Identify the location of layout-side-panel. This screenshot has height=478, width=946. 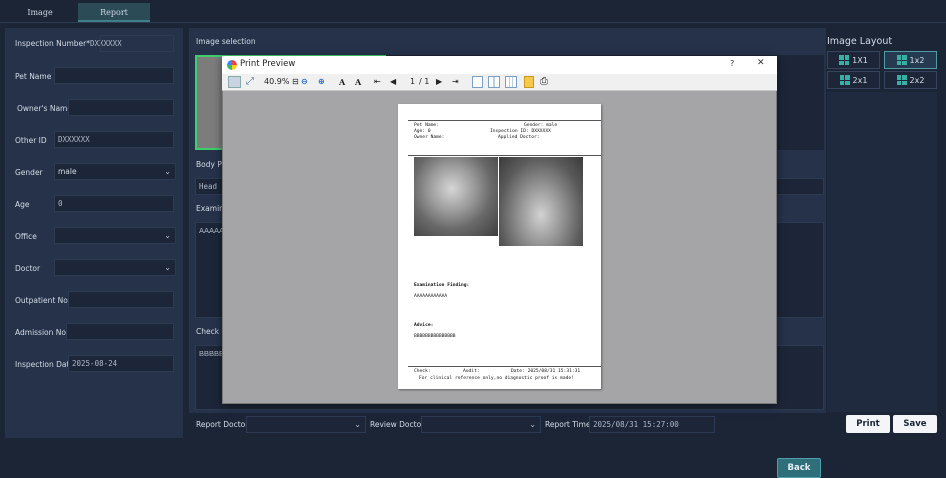
(882, 252).